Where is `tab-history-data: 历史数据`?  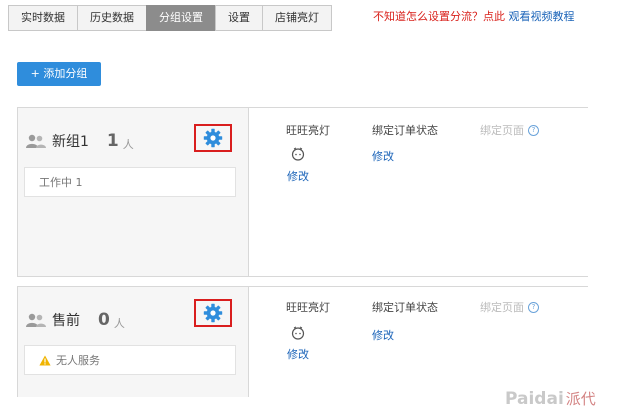 tab-history-data: 历史数据 is located at coordinates (111, 18).